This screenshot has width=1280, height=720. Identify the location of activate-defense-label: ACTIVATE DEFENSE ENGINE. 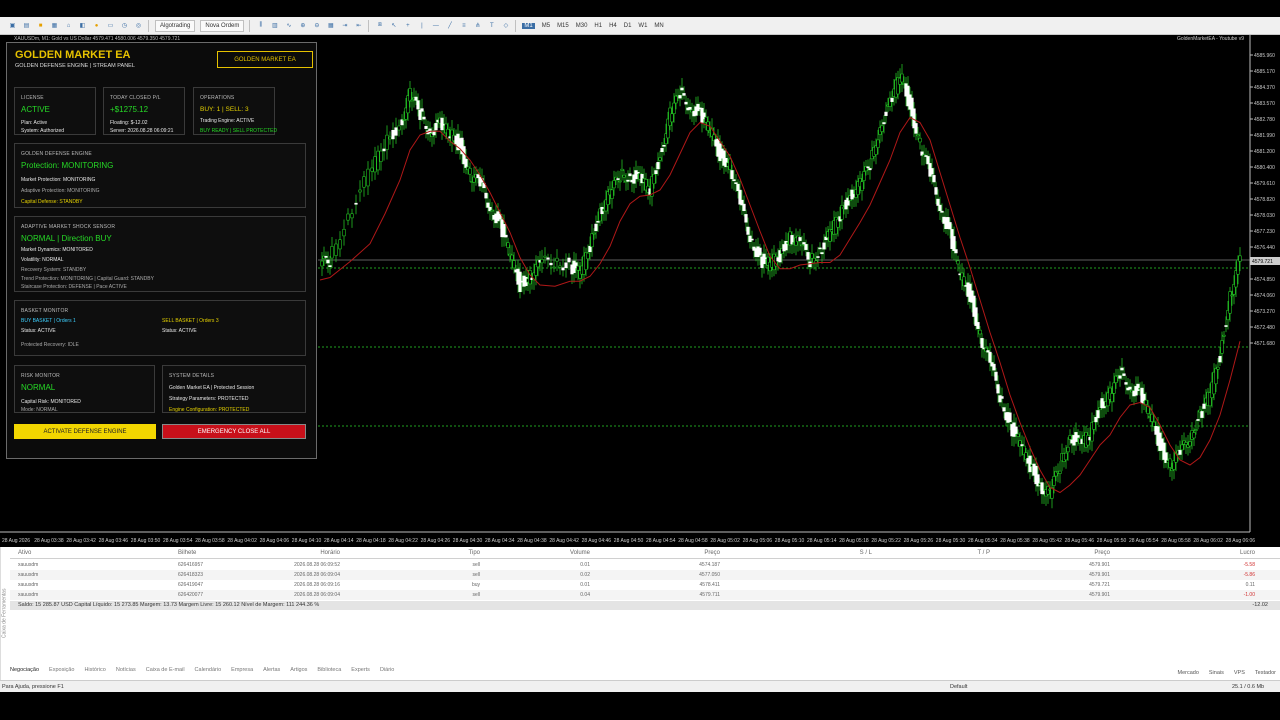
(85, 431).